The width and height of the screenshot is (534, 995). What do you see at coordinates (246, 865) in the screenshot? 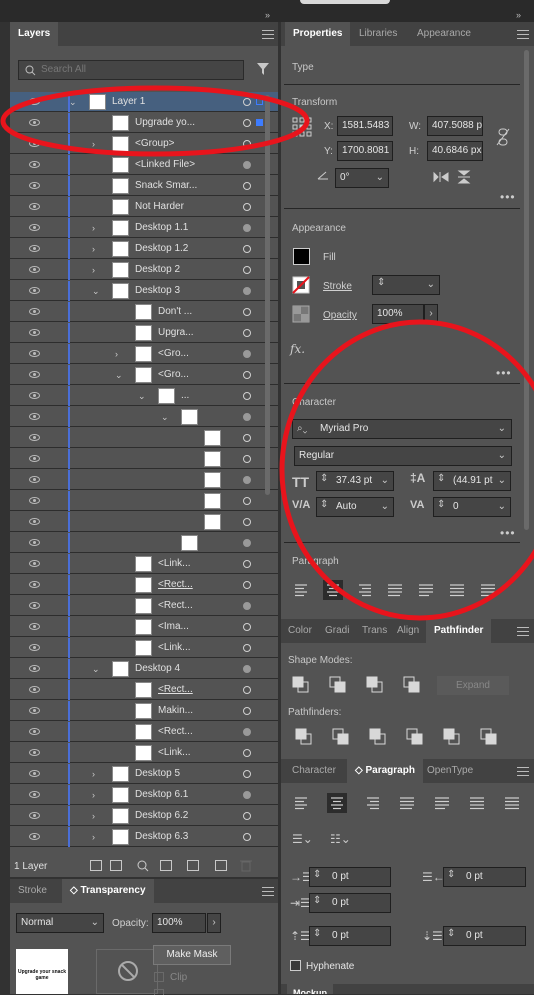
I see `delete-icon` at bounding box center [246, 865].